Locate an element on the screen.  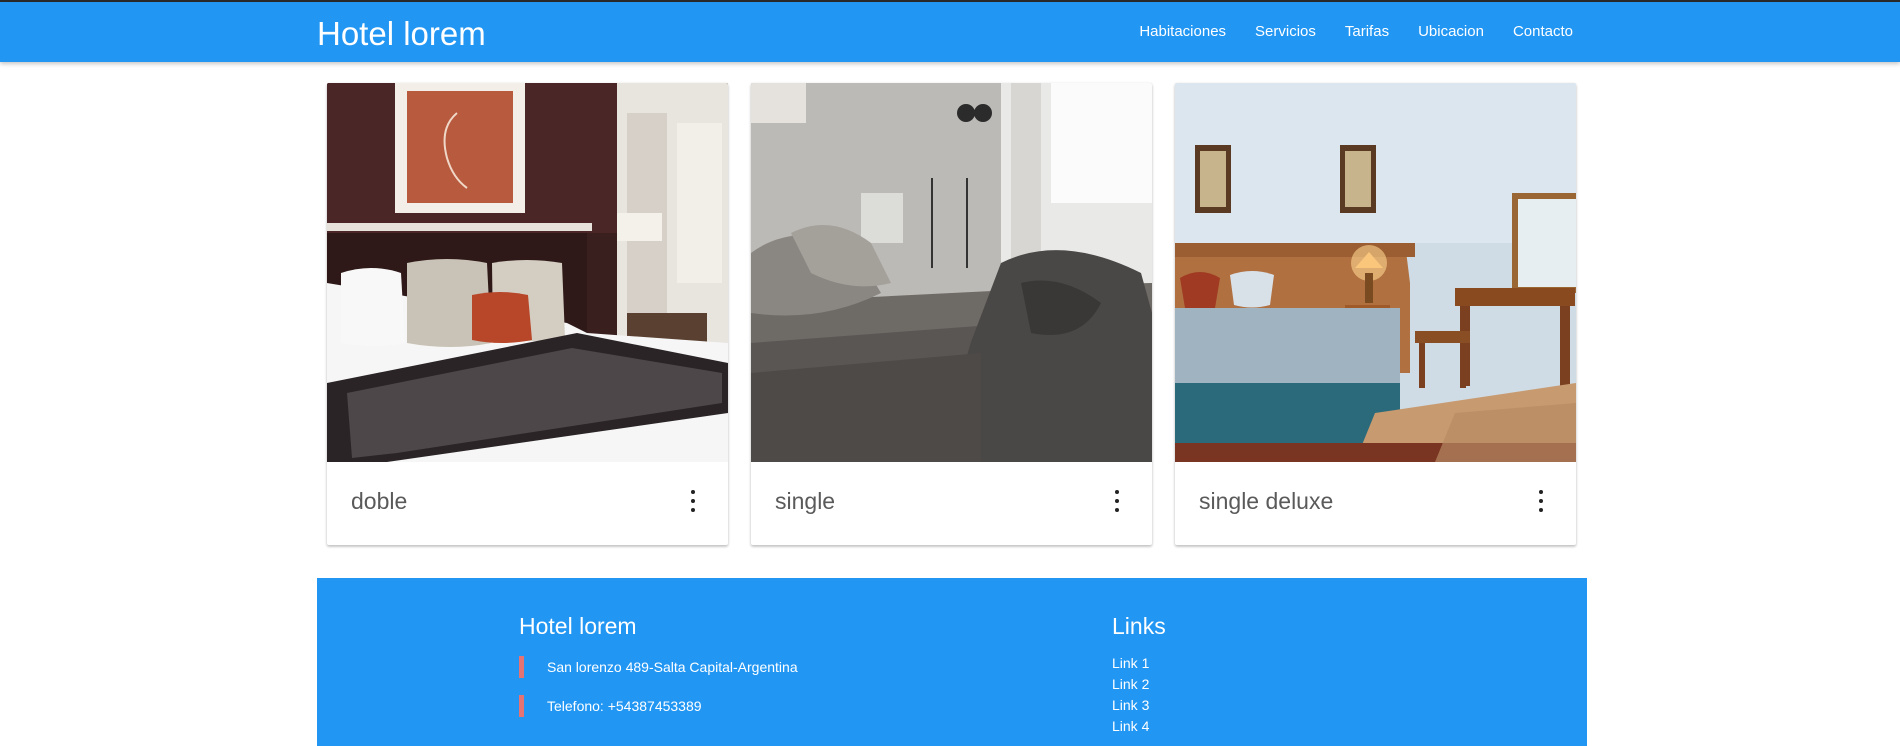
room-card-single-deluxe: single deluxe is located at coordinates (1375, 314).